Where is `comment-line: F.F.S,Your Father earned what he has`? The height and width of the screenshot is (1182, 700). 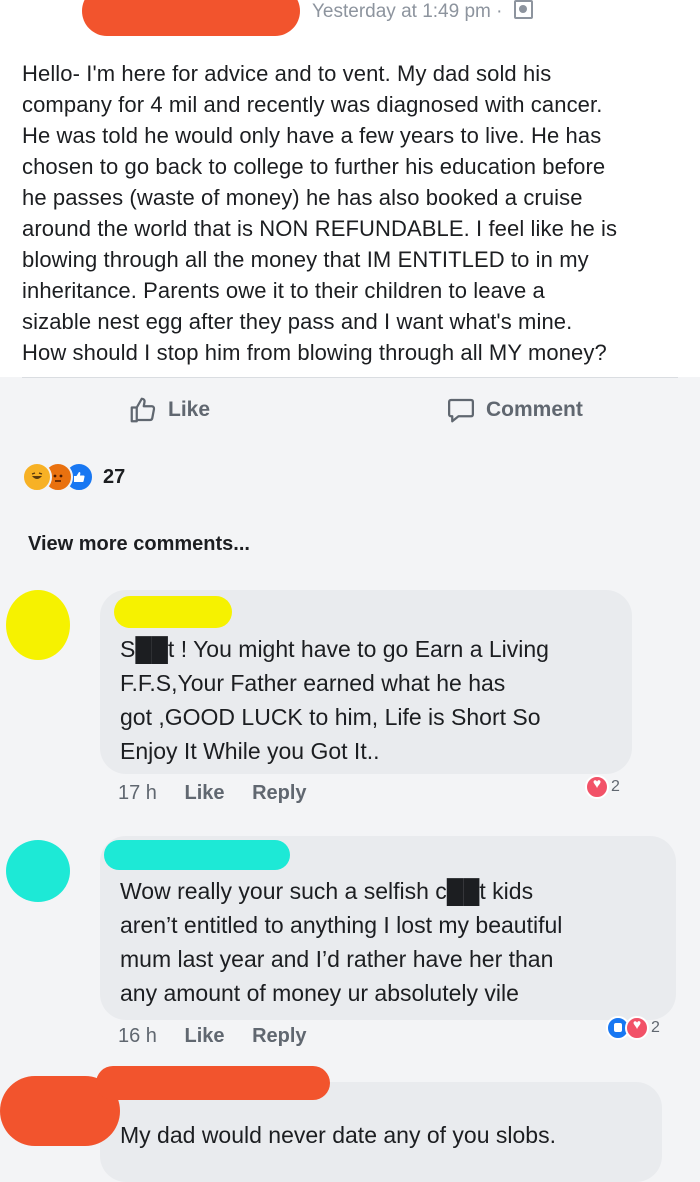 comment-line: F.F.S,Your Father earned what he has is located at coordinates (313, 683).